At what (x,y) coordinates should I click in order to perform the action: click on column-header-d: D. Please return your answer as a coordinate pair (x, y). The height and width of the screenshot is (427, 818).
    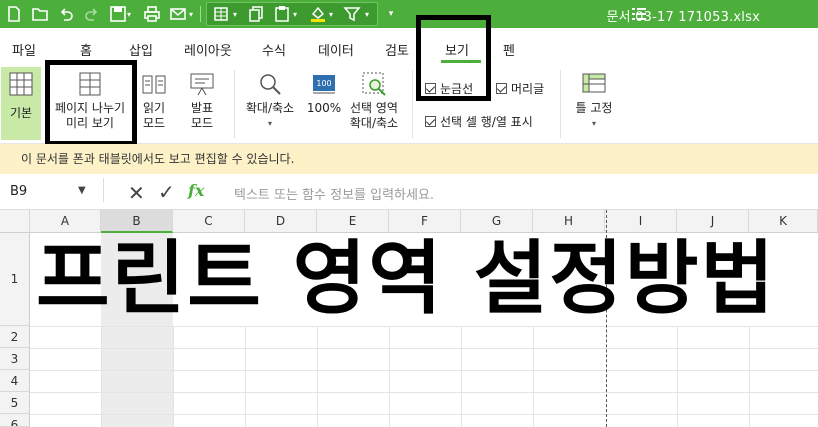
    Looking at the image, I should click on (281, 221).